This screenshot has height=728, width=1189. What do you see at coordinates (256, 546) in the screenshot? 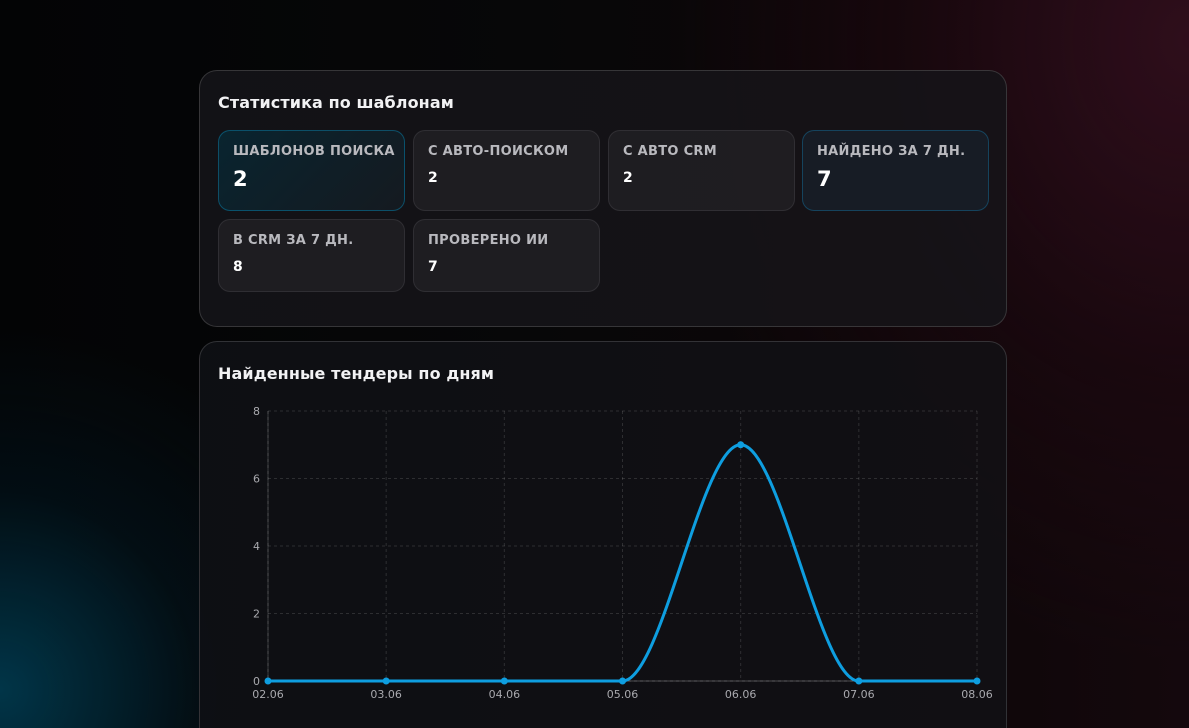
I see `y-tick-label: 4` at bounding box center [256, 546].